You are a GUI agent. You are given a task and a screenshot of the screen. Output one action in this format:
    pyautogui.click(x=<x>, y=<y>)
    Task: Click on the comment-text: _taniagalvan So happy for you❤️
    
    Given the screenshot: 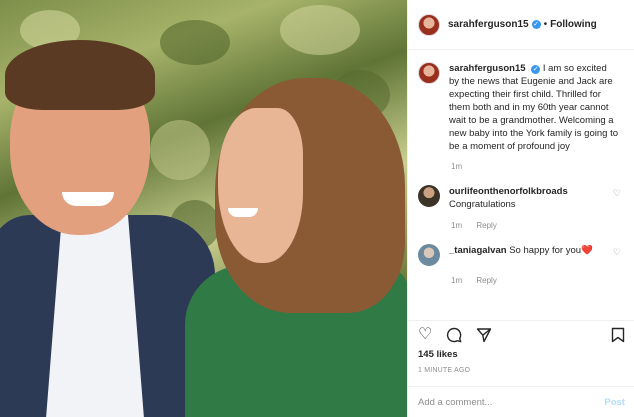 What is the action you would take?
    pyautogui.click(x=524, y=250)
    